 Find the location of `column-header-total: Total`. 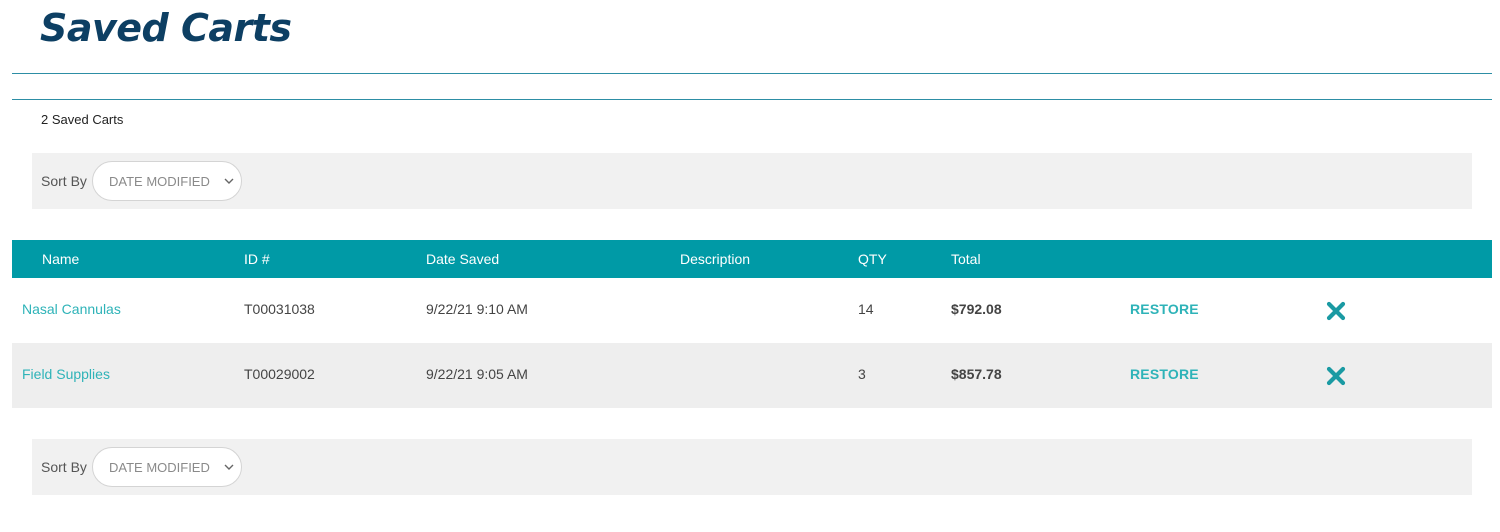

column-header-total: Total is located at coordinates (966, 259).